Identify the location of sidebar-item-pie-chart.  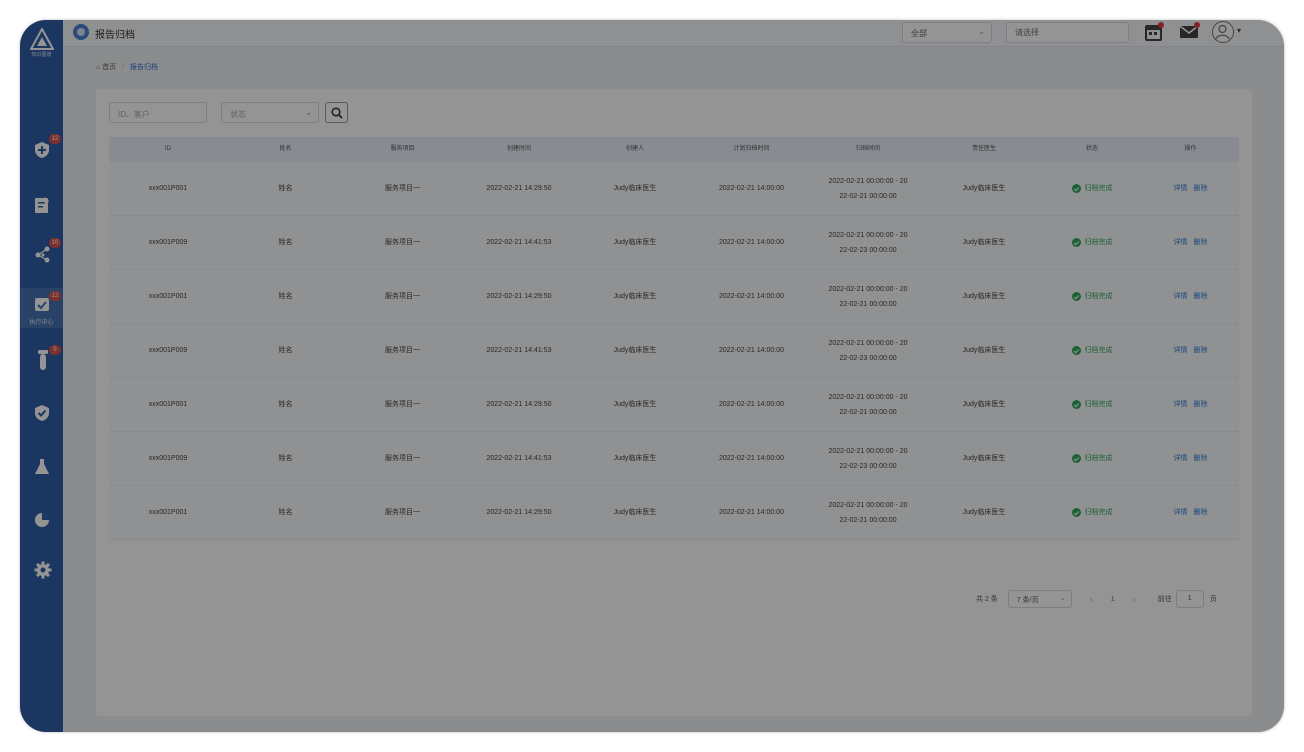
(41, 522).